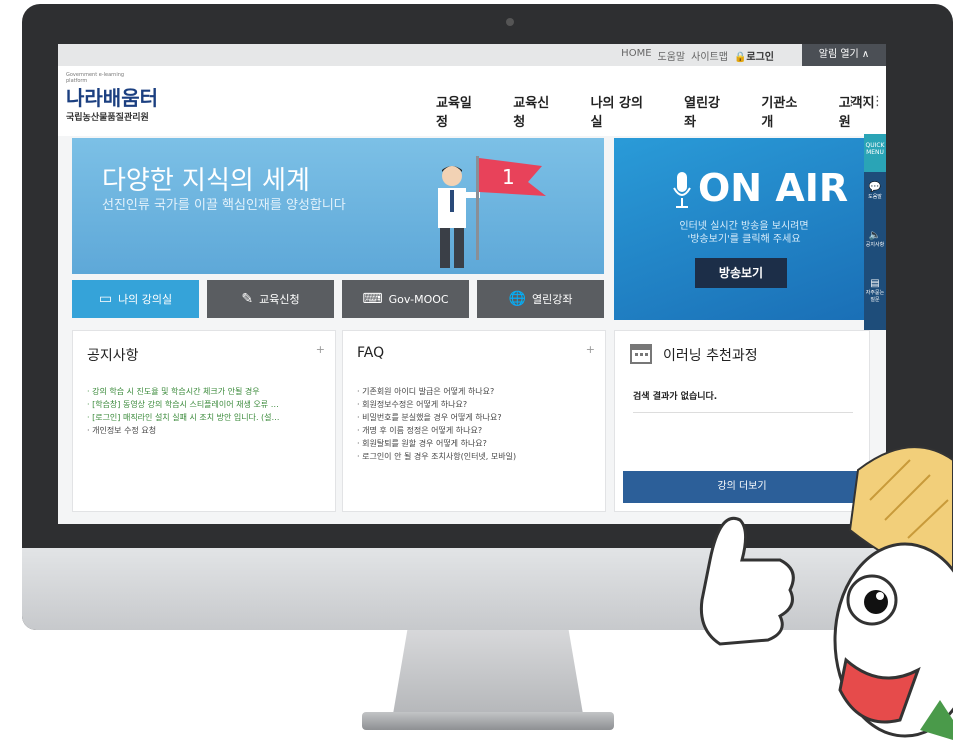 This screenshot has height=740, width=953. Describe the element at coordinates (247, 299) in the screenshot. I see `edit-icon: ✎` at that location.